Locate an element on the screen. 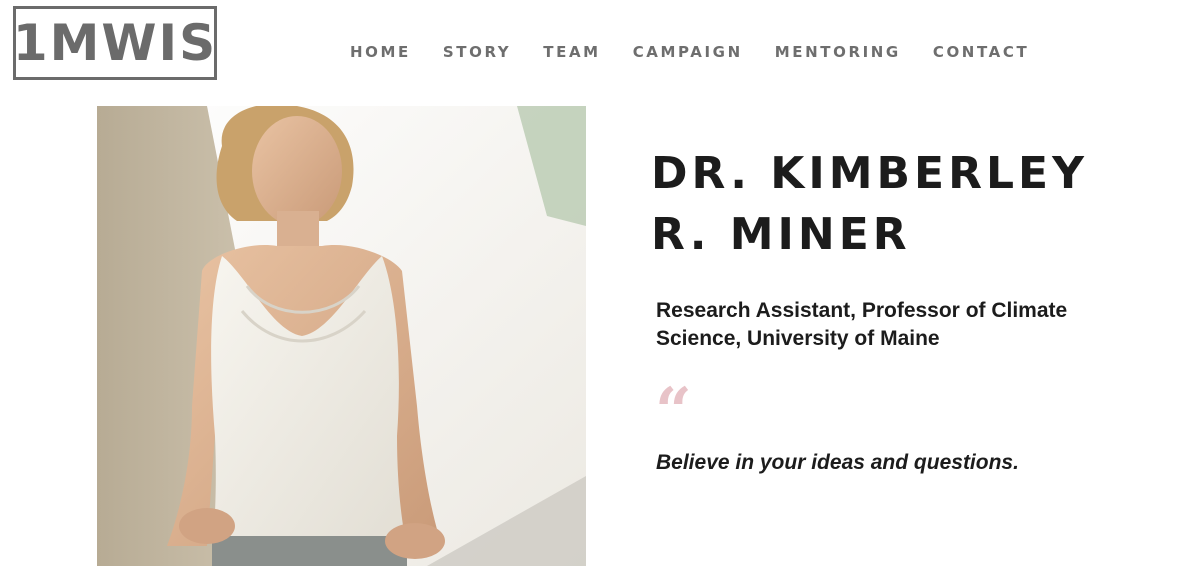  profile-name-line1: DR. KIMBERLEY is located at coordinates (869, 173).